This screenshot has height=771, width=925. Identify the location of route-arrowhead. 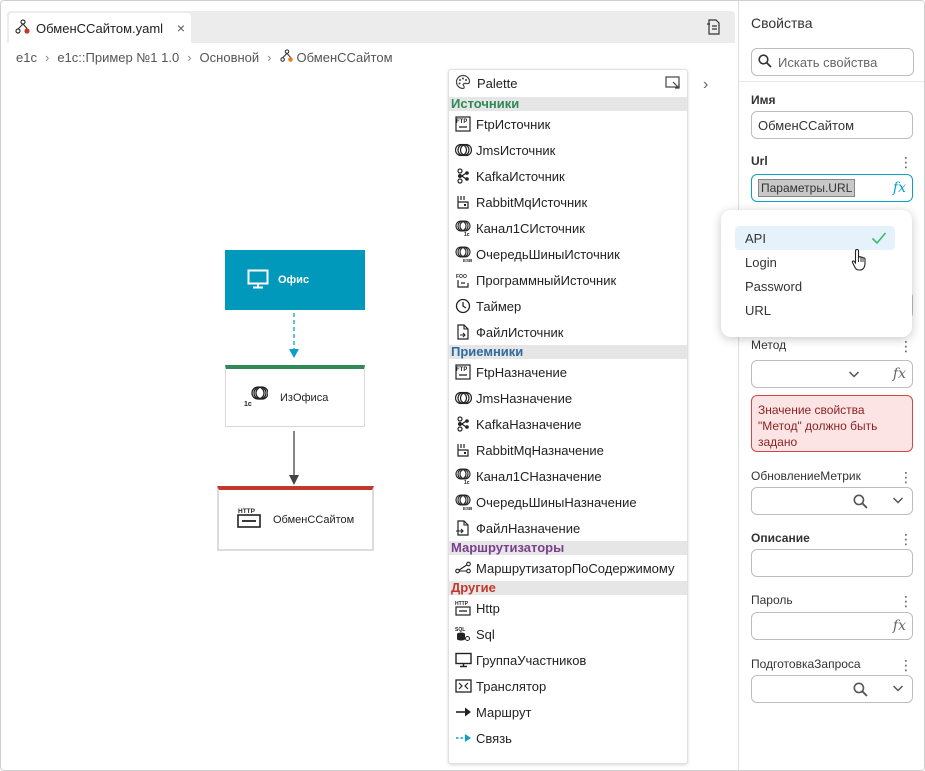
(294, 480).